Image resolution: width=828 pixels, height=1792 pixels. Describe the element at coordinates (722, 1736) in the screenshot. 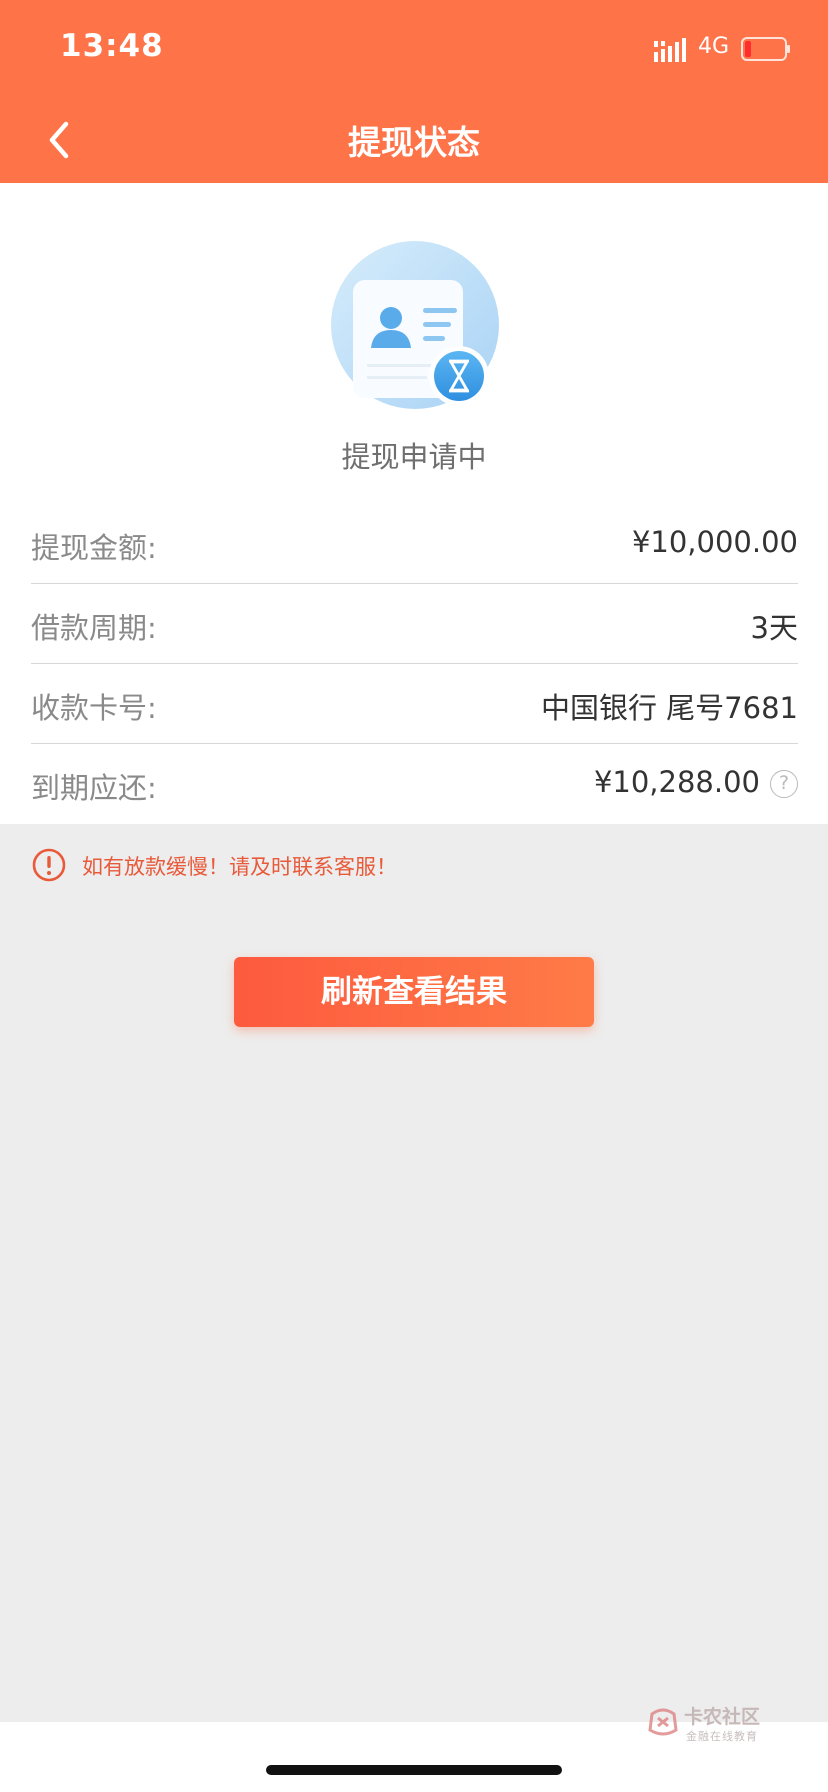

I see `watermark-subtitle: 金融在线教育` at that location.